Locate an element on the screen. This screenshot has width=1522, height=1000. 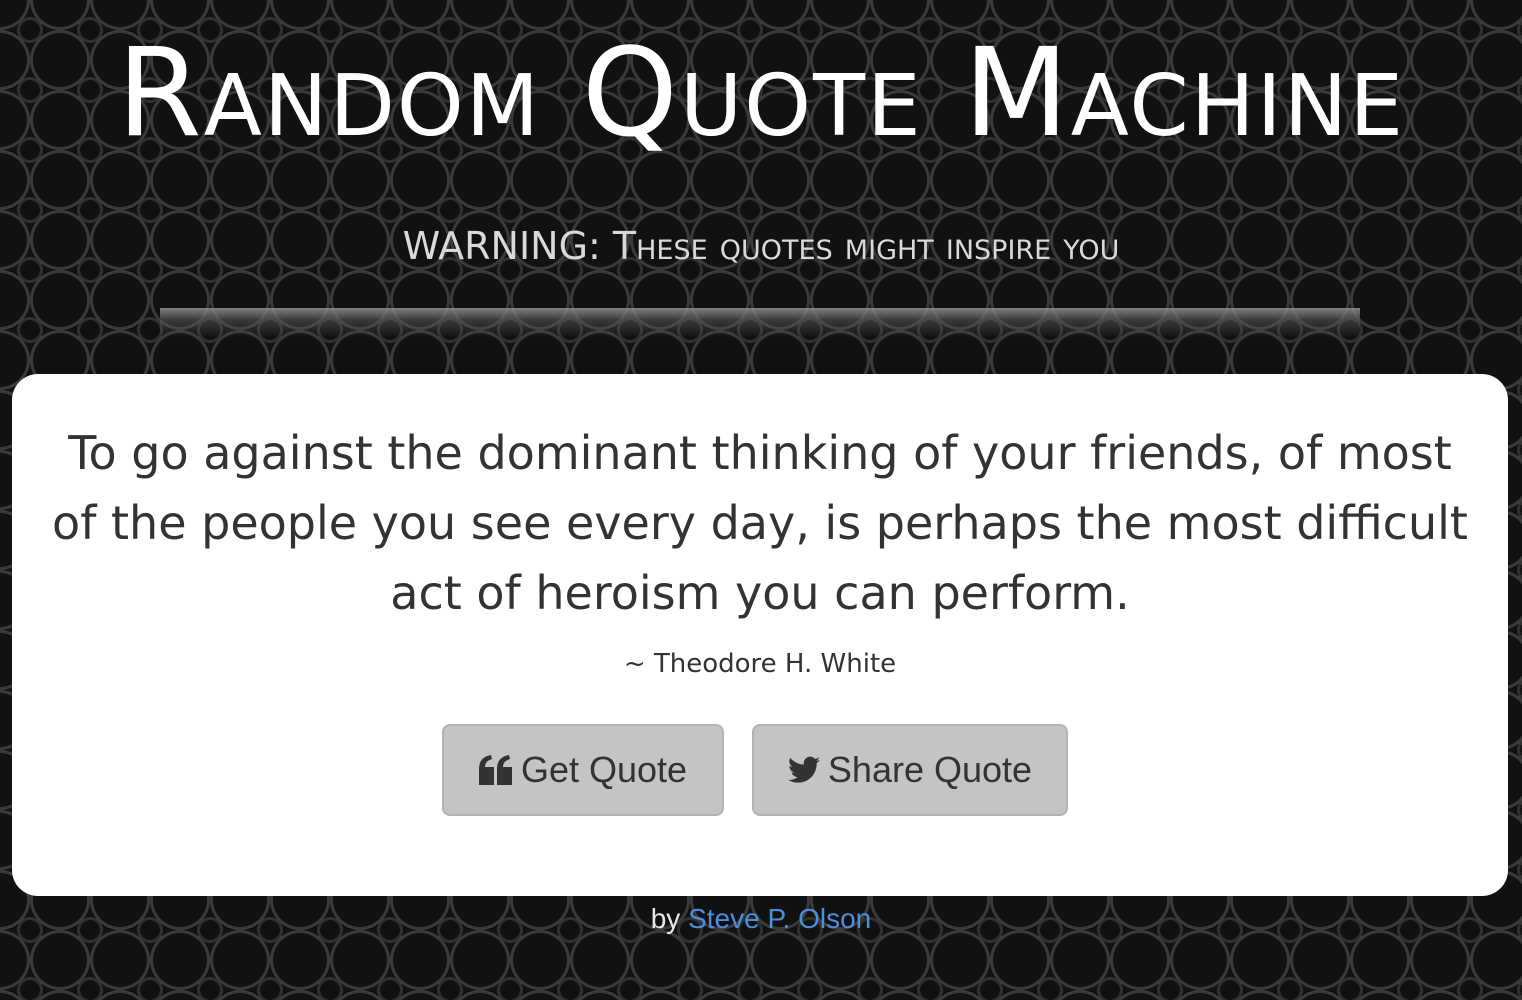
quote-author: ~ Theodore H. White is located at coordinates (760, 664).